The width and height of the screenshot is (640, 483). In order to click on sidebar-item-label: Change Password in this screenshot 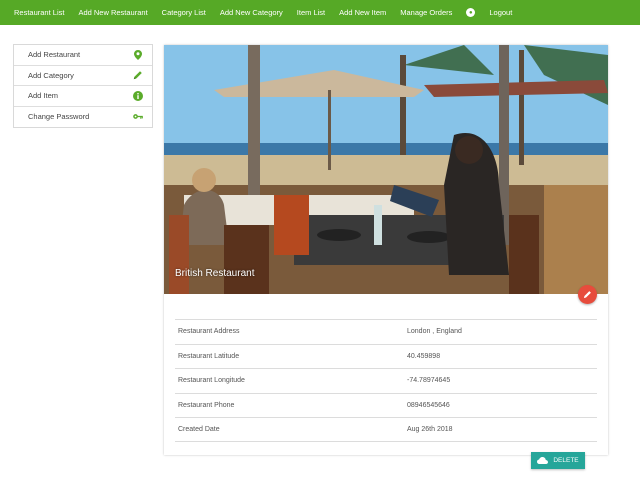, I will do `click(59, 117)`.